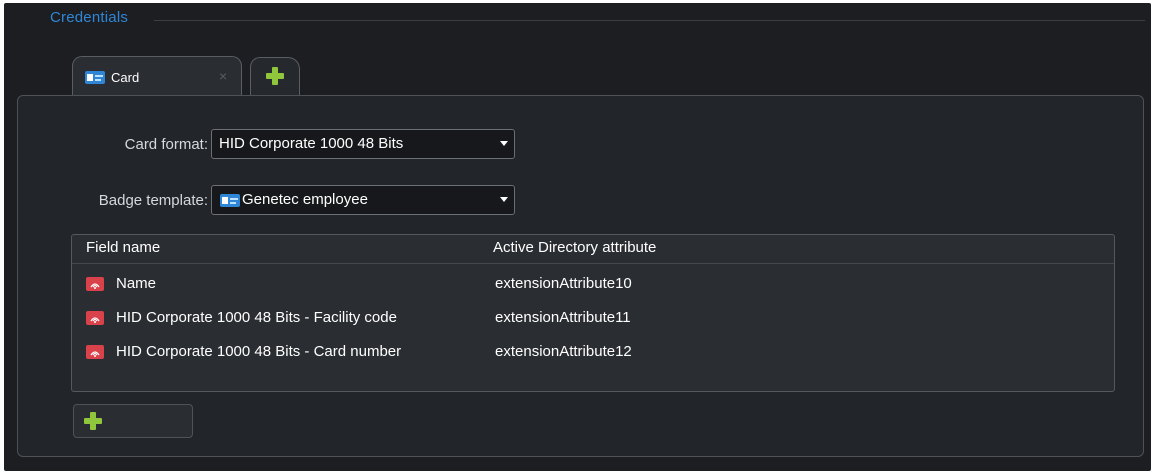 The width and height of the screenshot is (1155, 474). I want to click on card-format-label: Card format:, so click(166, 144).